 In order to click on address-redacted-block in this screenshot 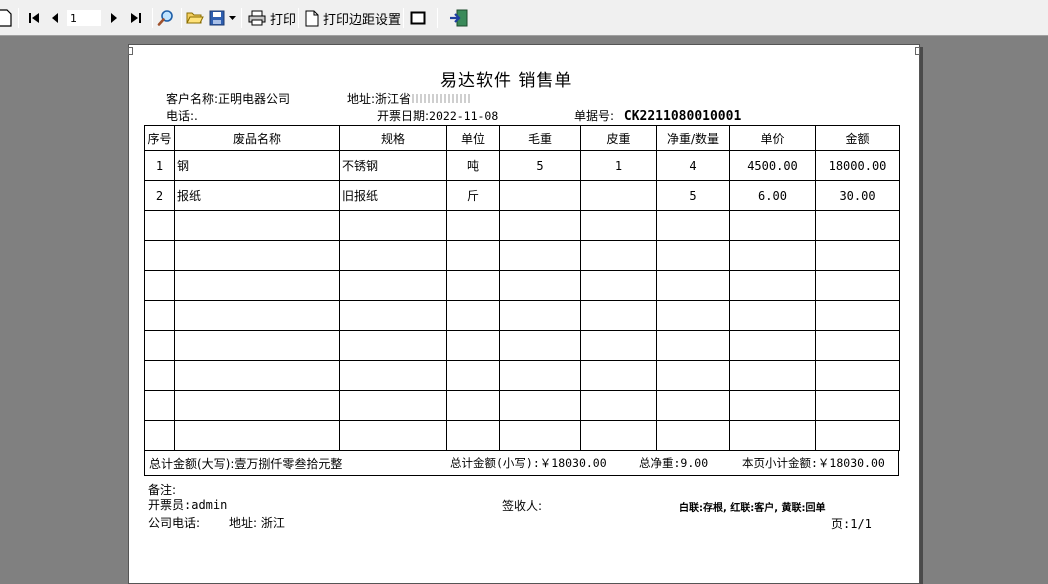, I will do `click(441, 98)`.